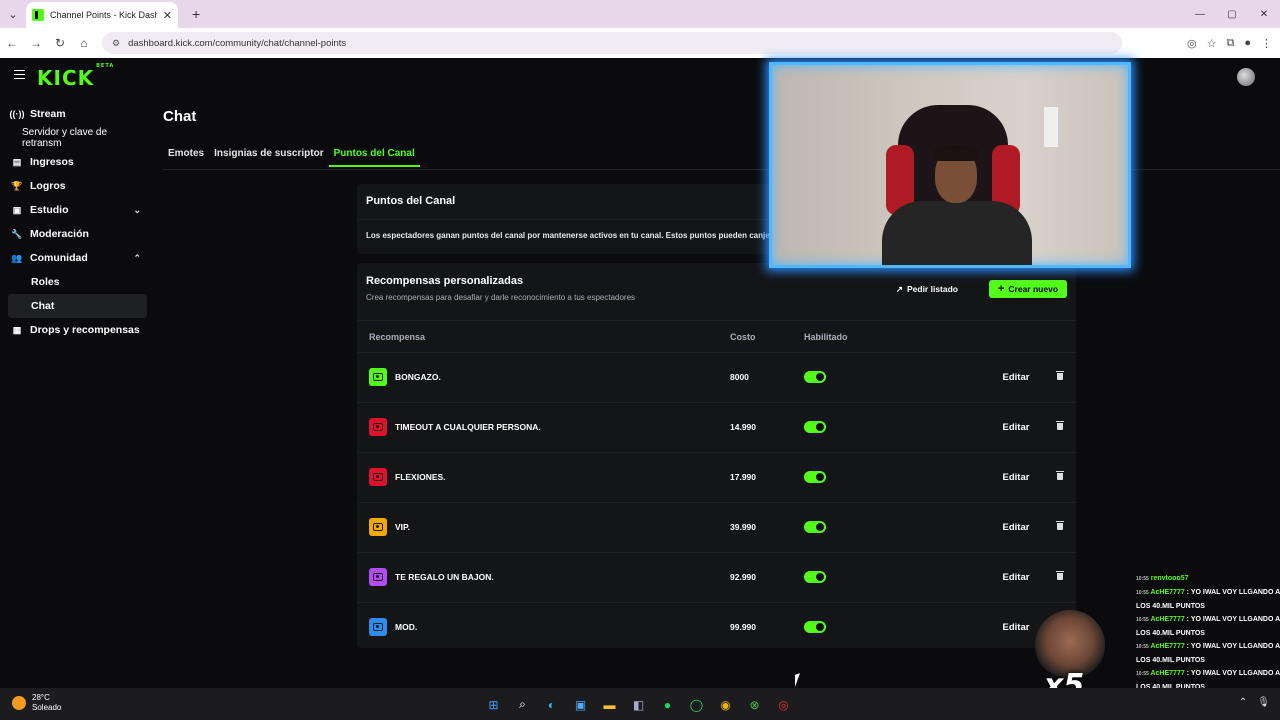 The image size is (1280, 720). I want to click on window-controls: — ▢ ✕, so click(1232, 14).